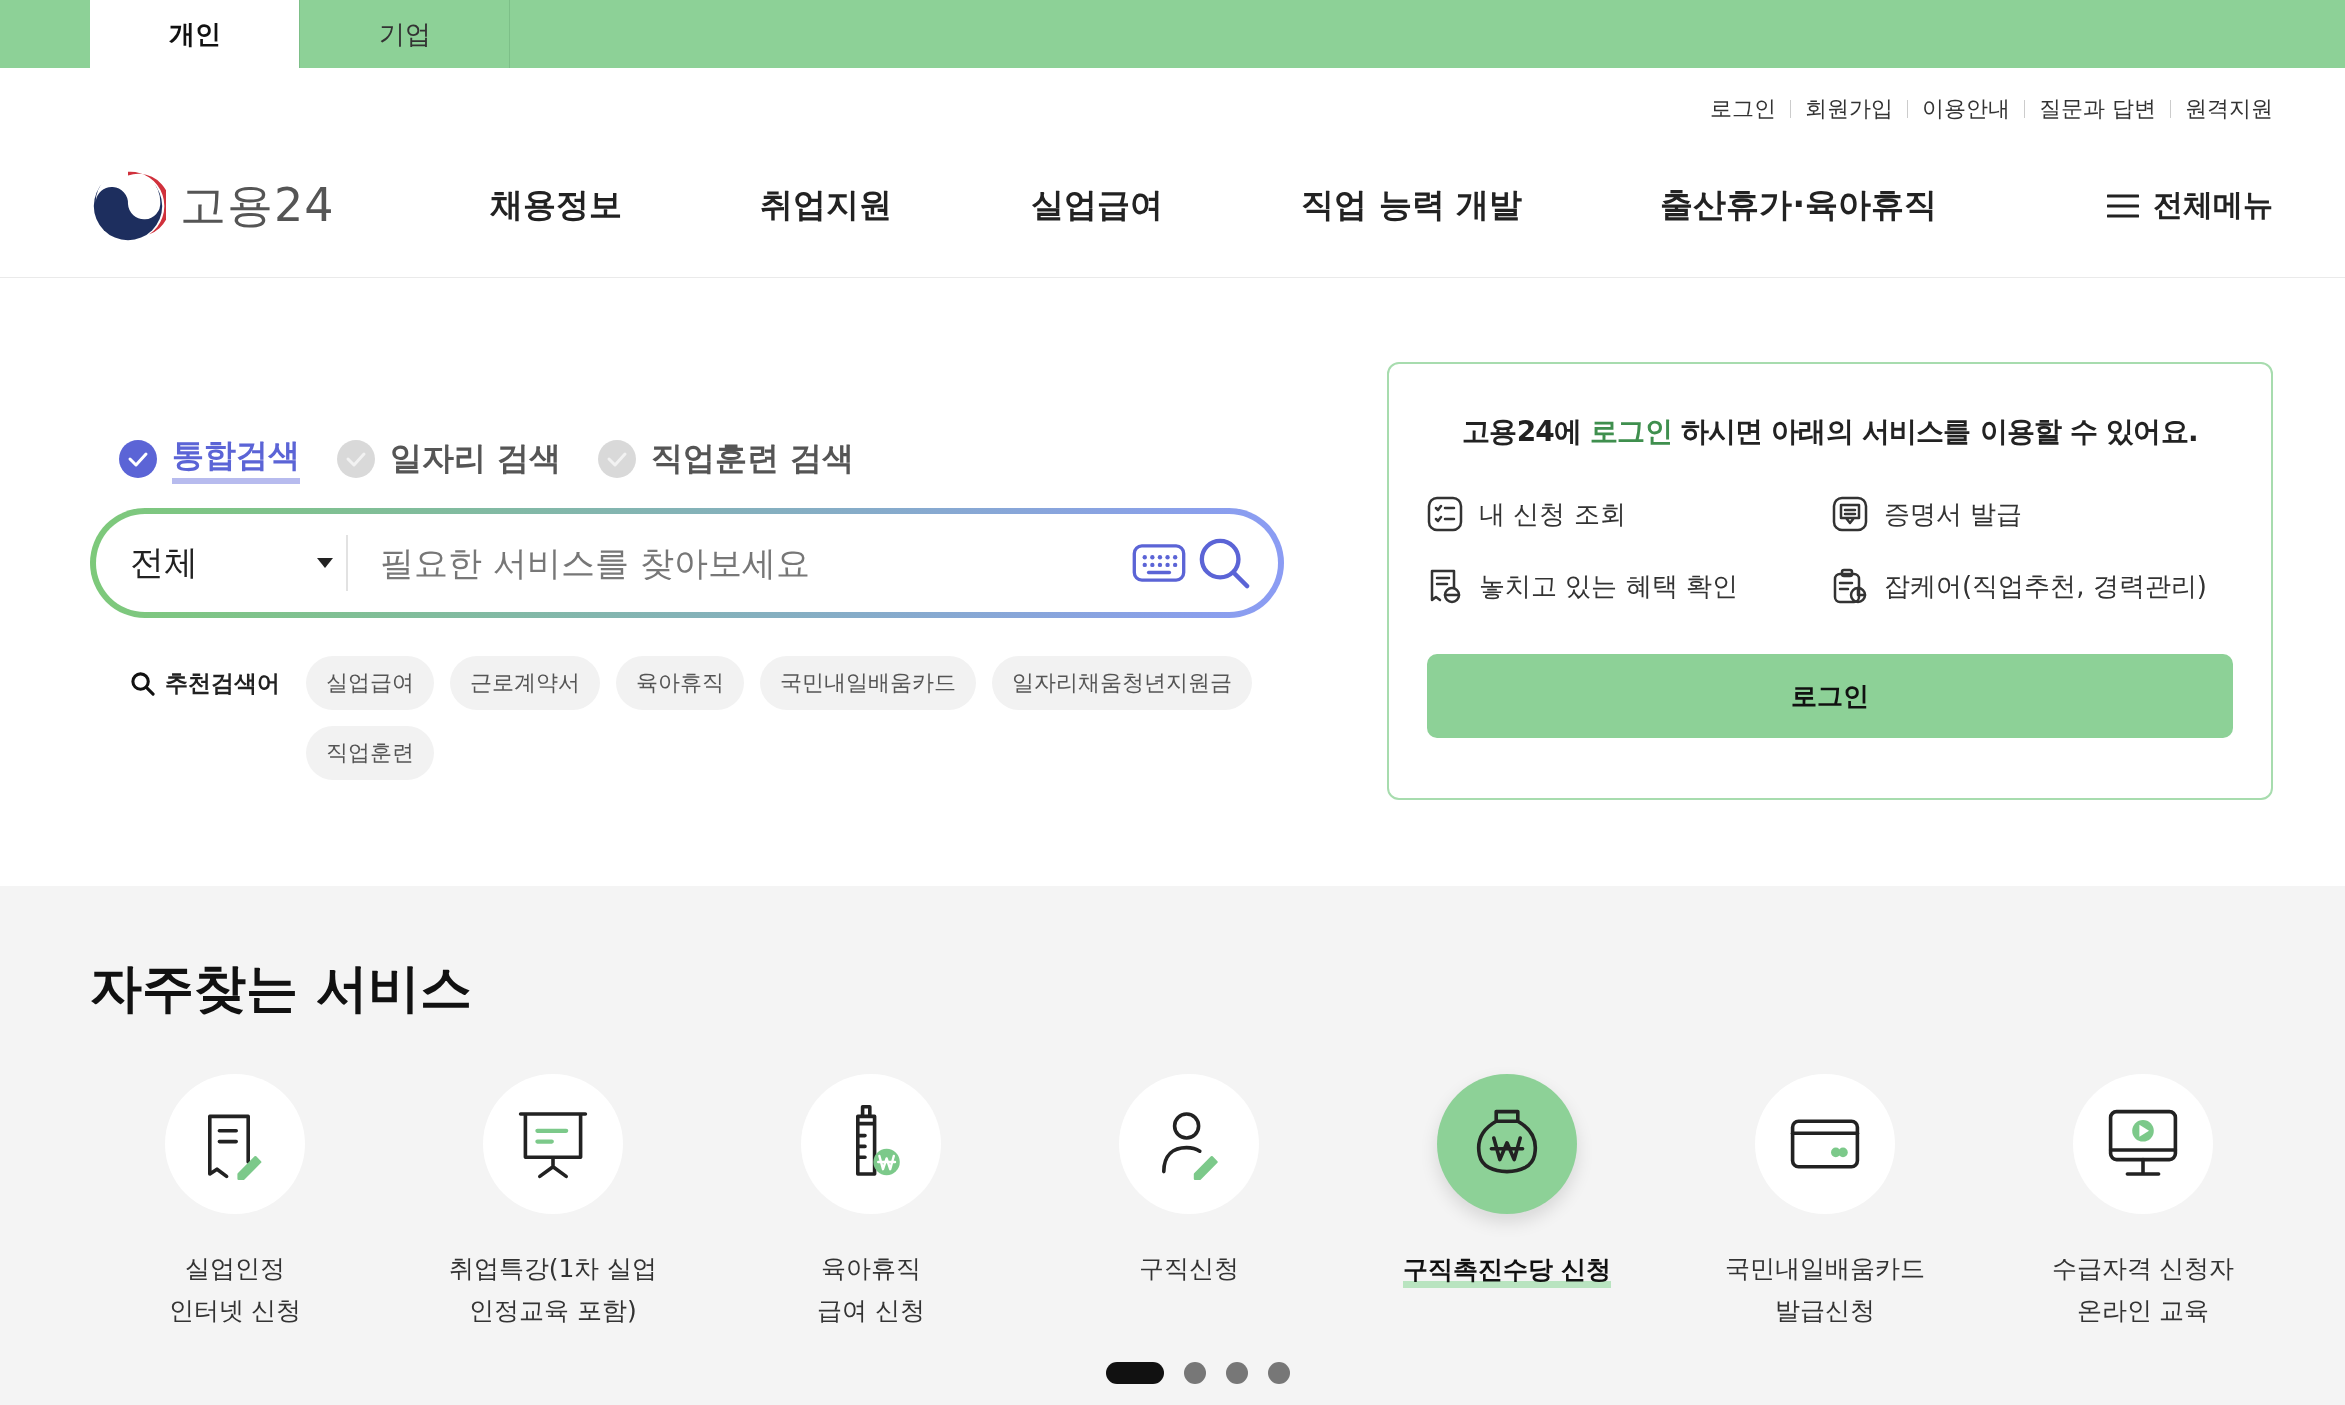 This screenshot has height=1405, width=2345. Describe the element at coordinates (325, 563) in the screenshot. I see `dropdown-caret-icon` at that location.